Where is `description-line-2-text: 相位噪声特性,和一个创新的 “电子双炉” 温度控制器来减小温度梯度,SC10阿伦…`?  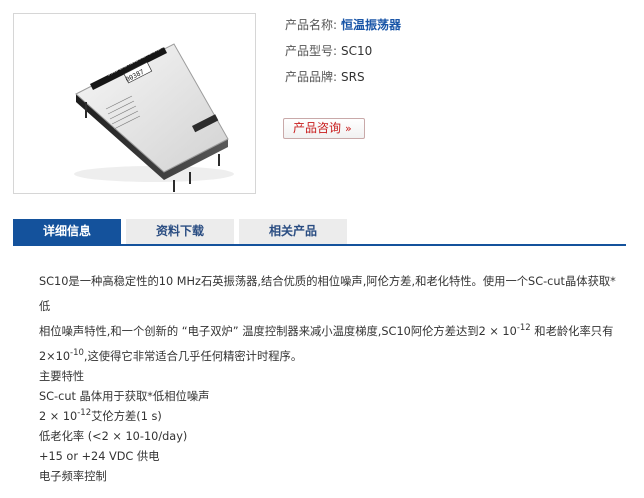
description-line-2-text: 相位噪声特性,和一个创新的 “电子双炉” 温度控制器来减小温度梯度,SC10阿伦… is located at coordinates (278, 331).